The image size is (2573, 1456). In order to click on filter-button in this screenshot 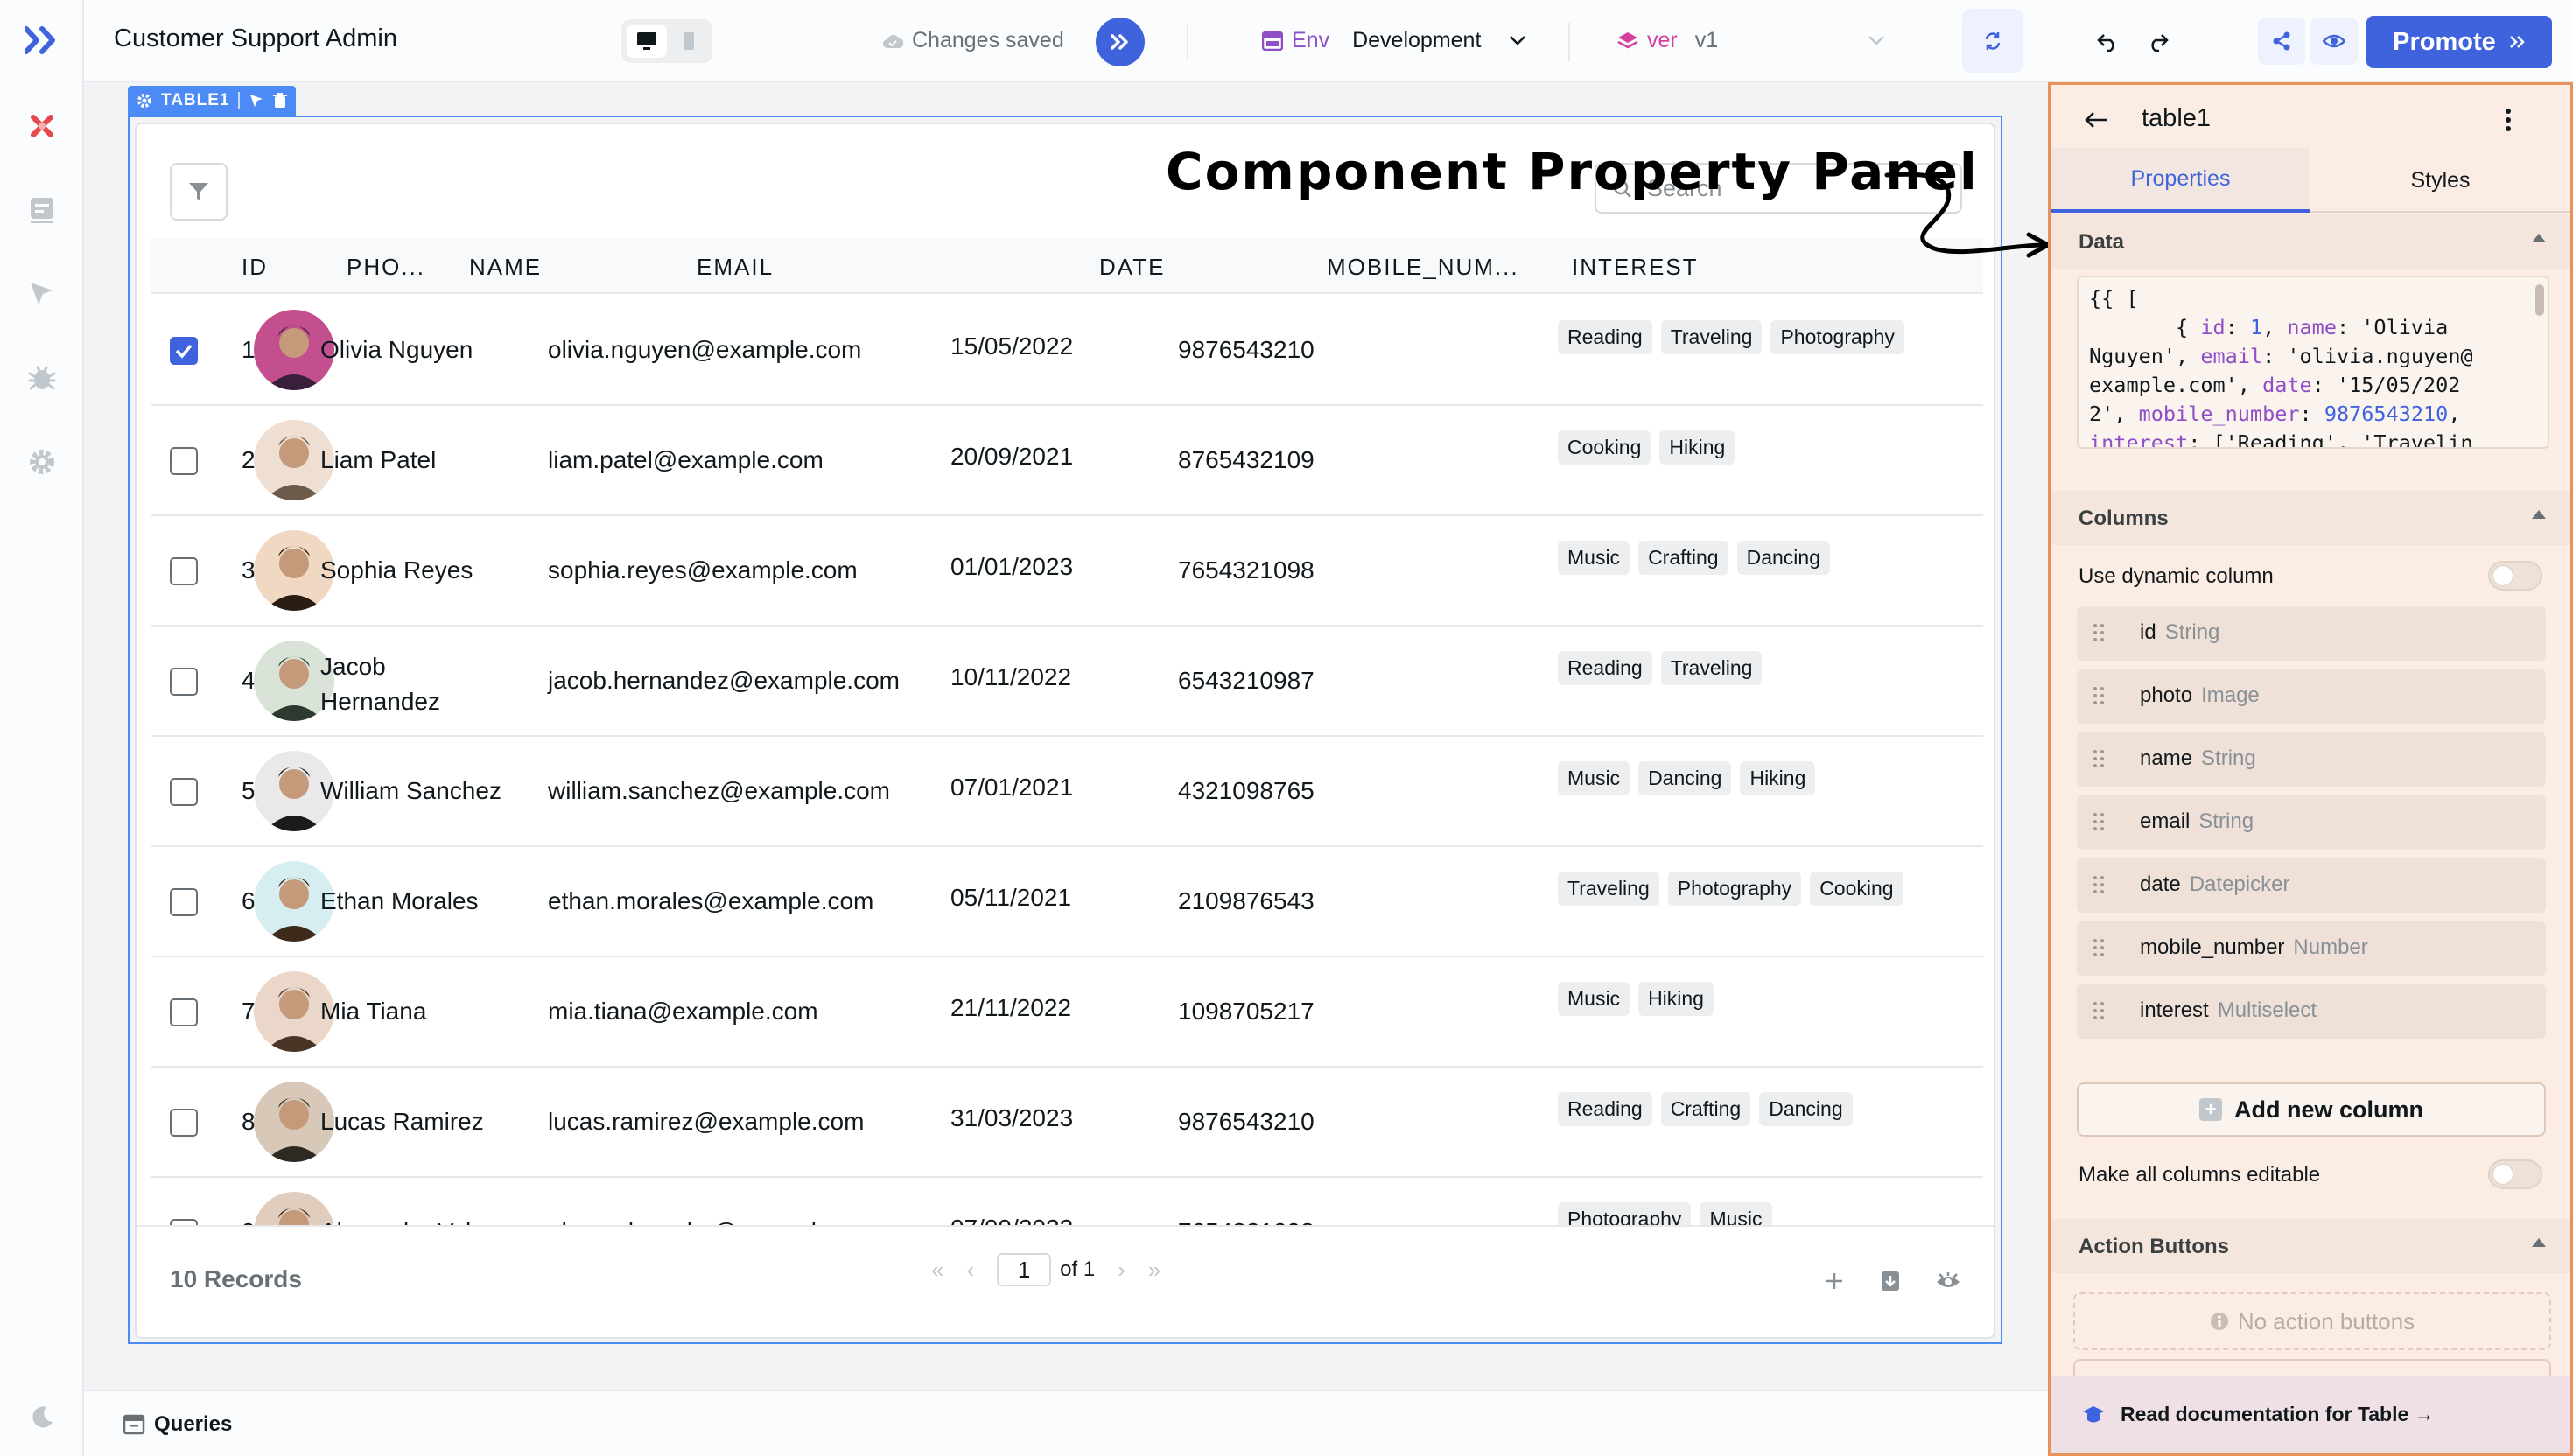, I will do `click(199, 191)`.